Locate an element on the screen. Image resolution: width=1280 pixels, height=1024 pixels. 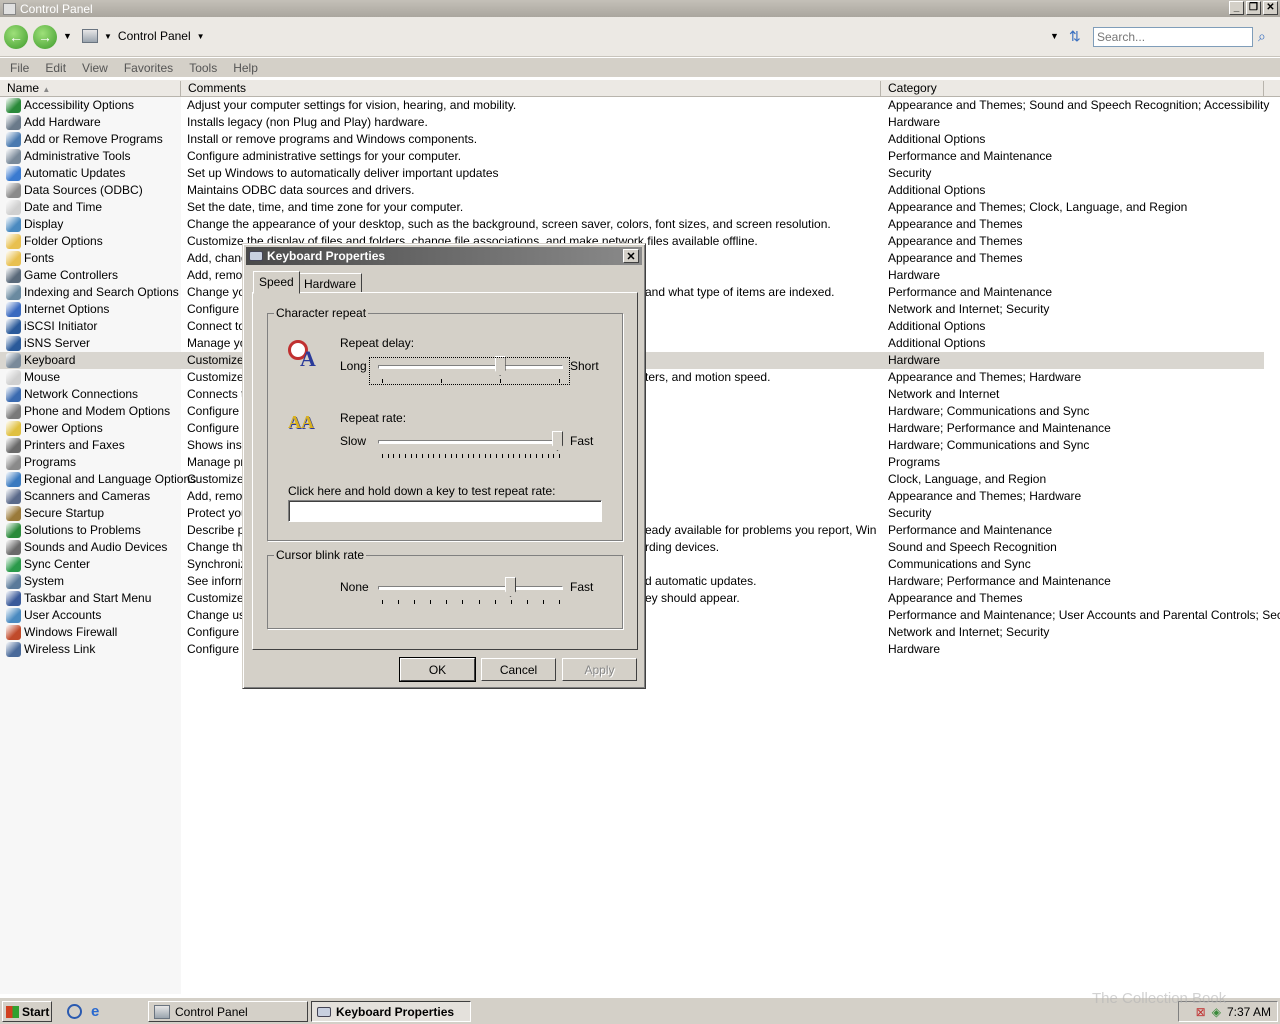
cursor-blink-slider is located at coordinates (511, 587).